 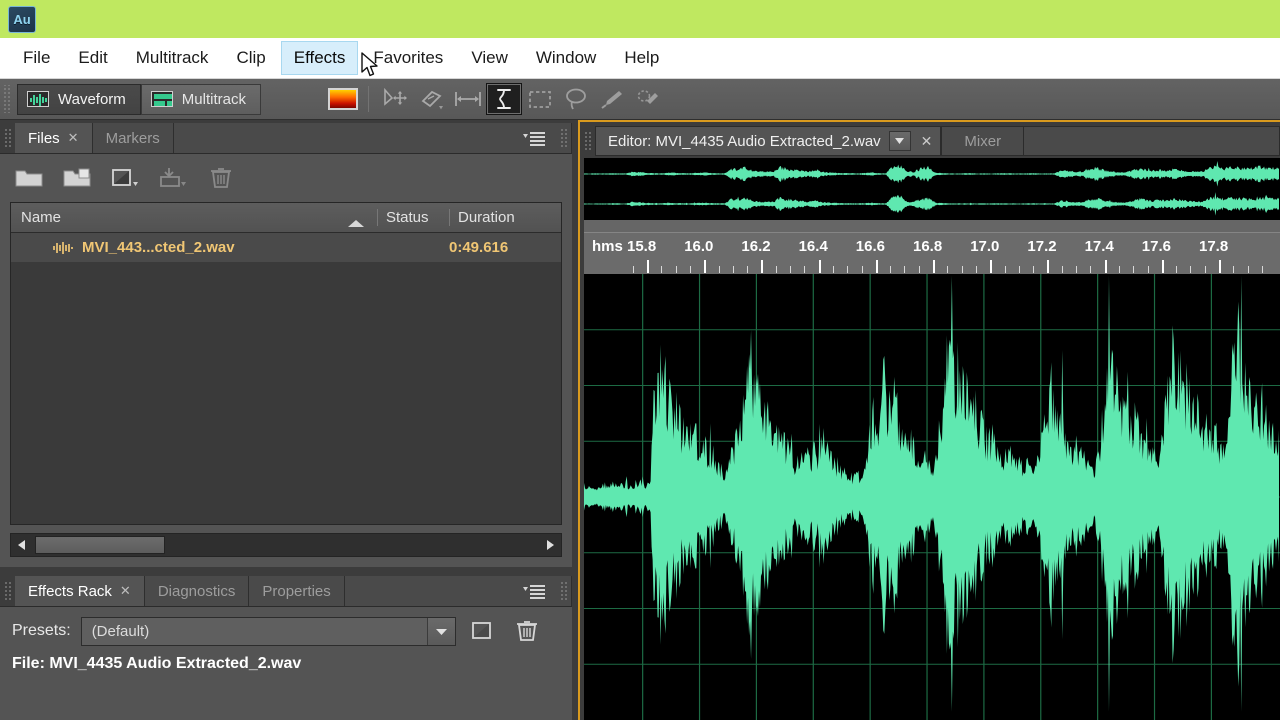 I want to click on spectral-display-button, so click(x=341, y=99).